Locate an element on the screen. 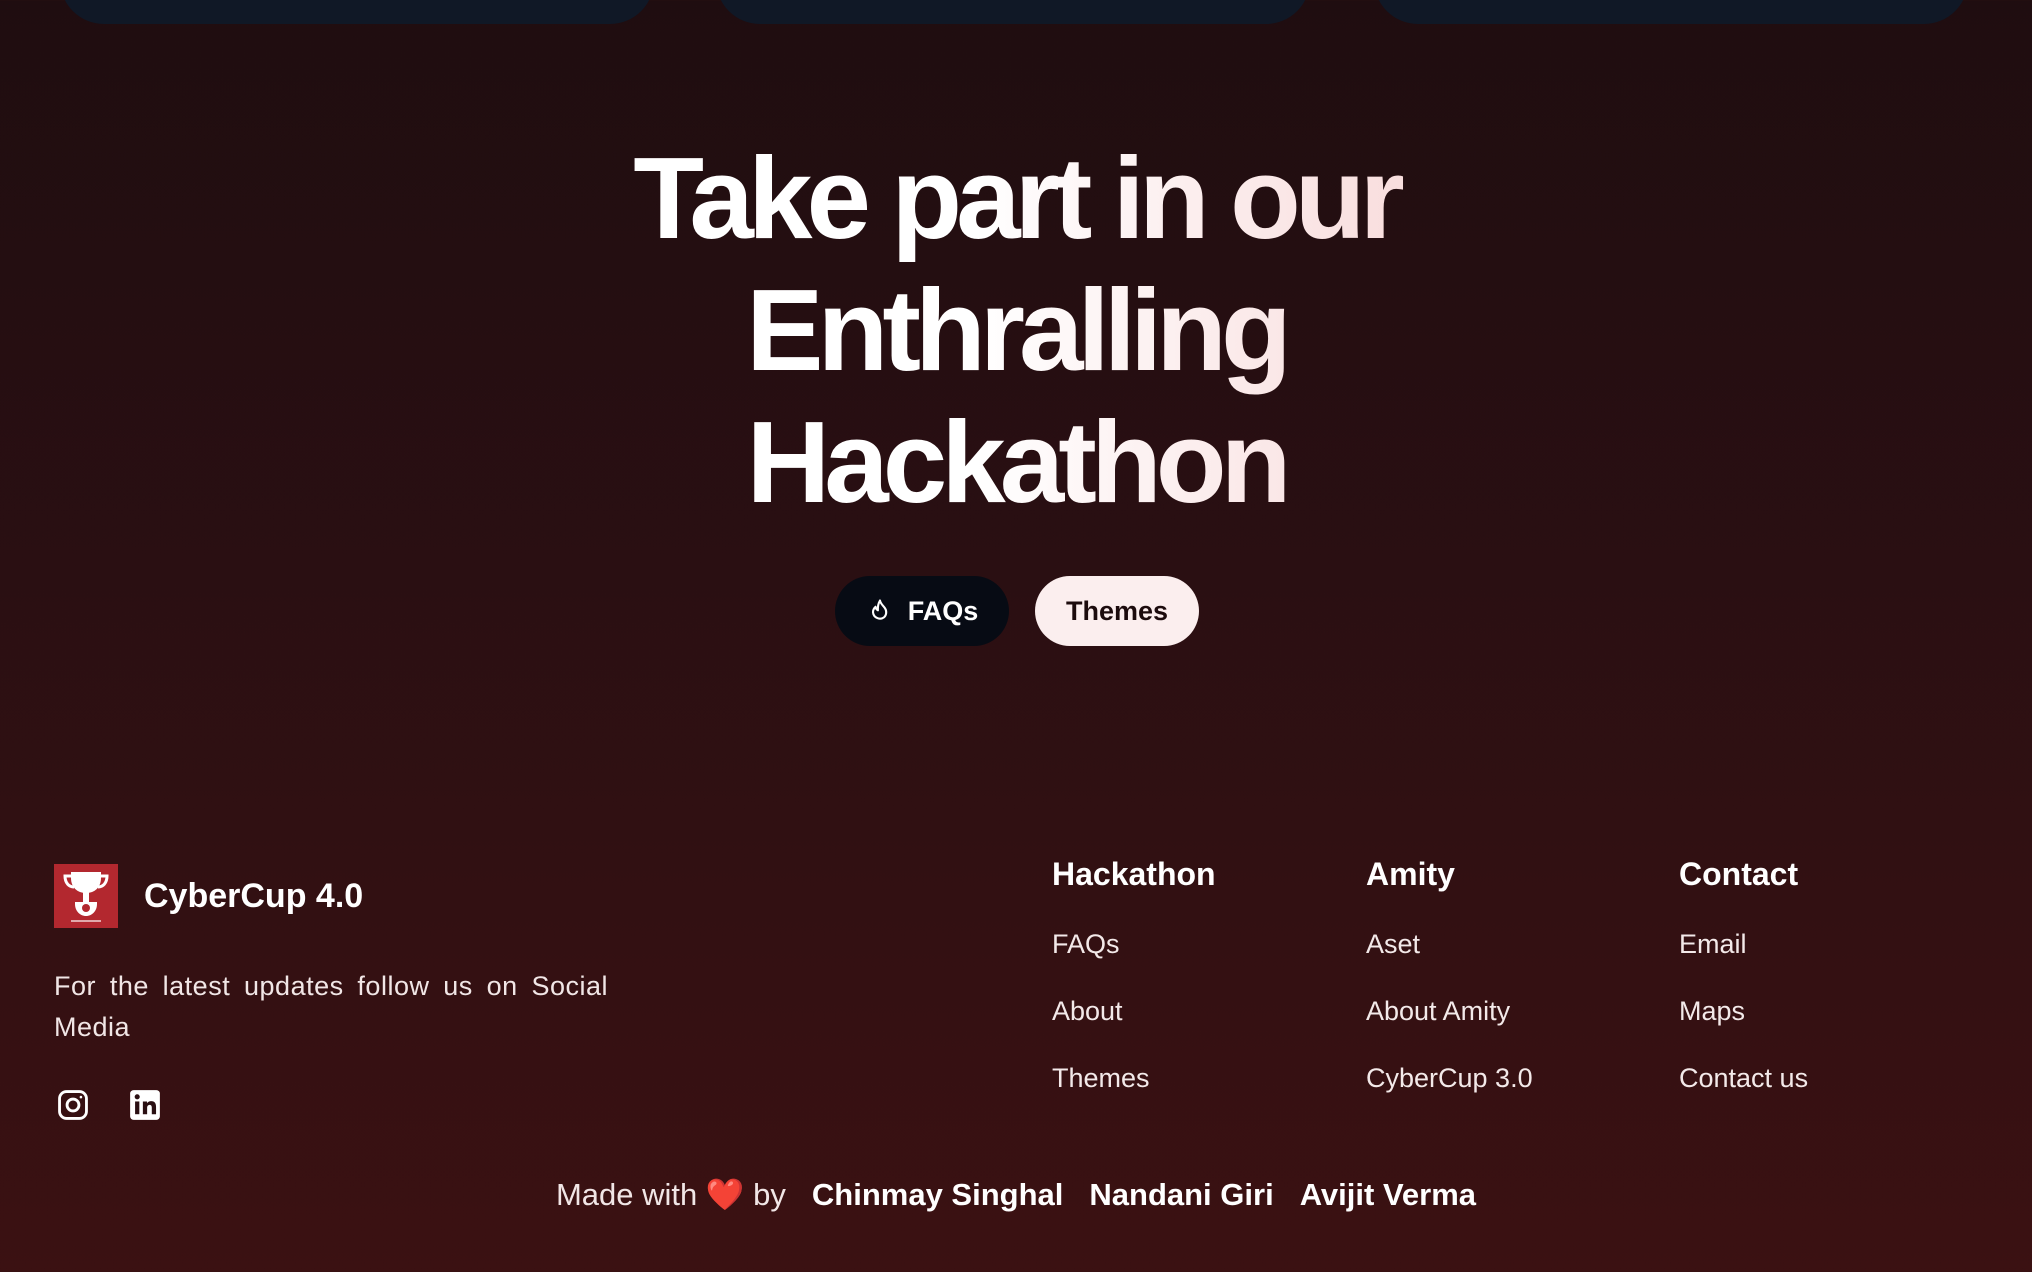  flame-icon is located at coordinates (879, 609).